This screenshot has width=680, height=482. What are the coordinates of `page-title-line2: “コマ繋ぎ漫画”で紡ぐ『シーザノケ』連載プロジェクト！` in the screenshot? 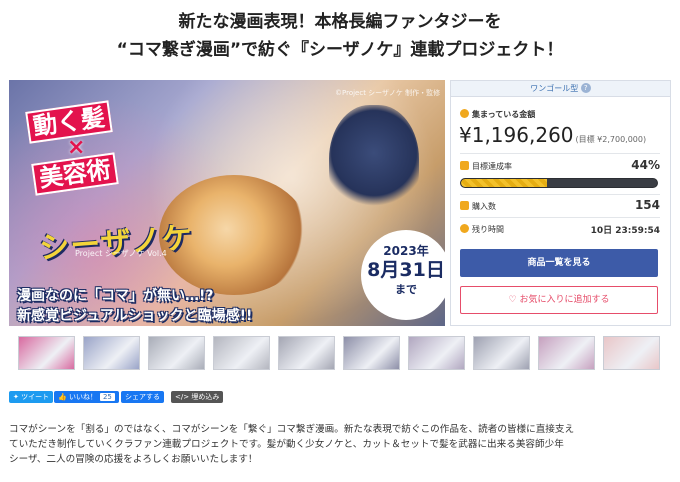 It's located at (340, 50).